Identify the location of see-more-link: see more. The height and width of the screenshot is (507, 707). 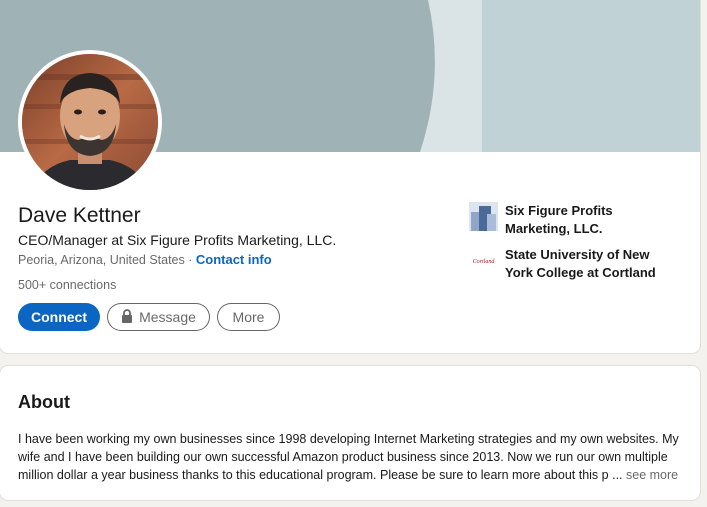
(652, 475).